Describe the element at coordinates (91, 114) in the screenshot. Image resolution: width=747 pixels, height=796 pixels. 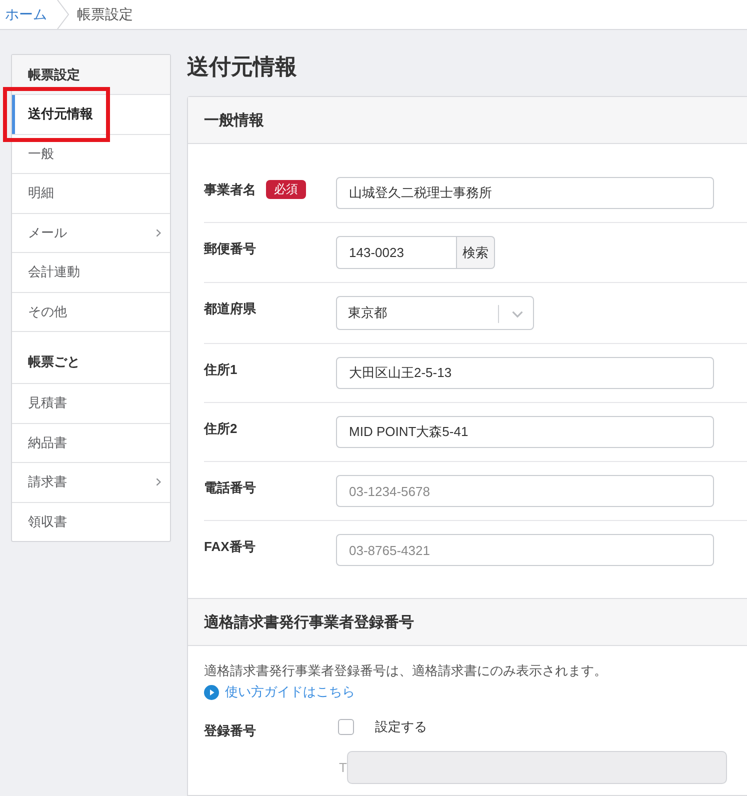
I see `sidebar-item: 送付元情報` at that location.